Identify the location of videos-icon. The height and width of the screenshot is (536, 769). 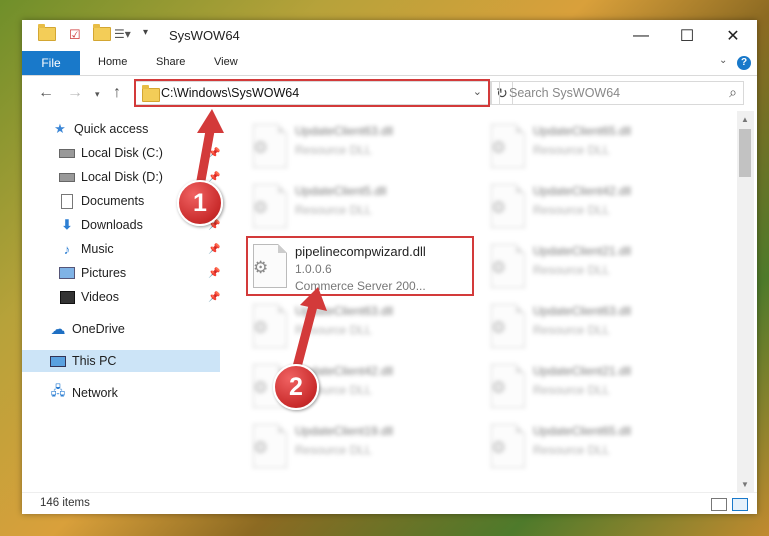
(67, 297).